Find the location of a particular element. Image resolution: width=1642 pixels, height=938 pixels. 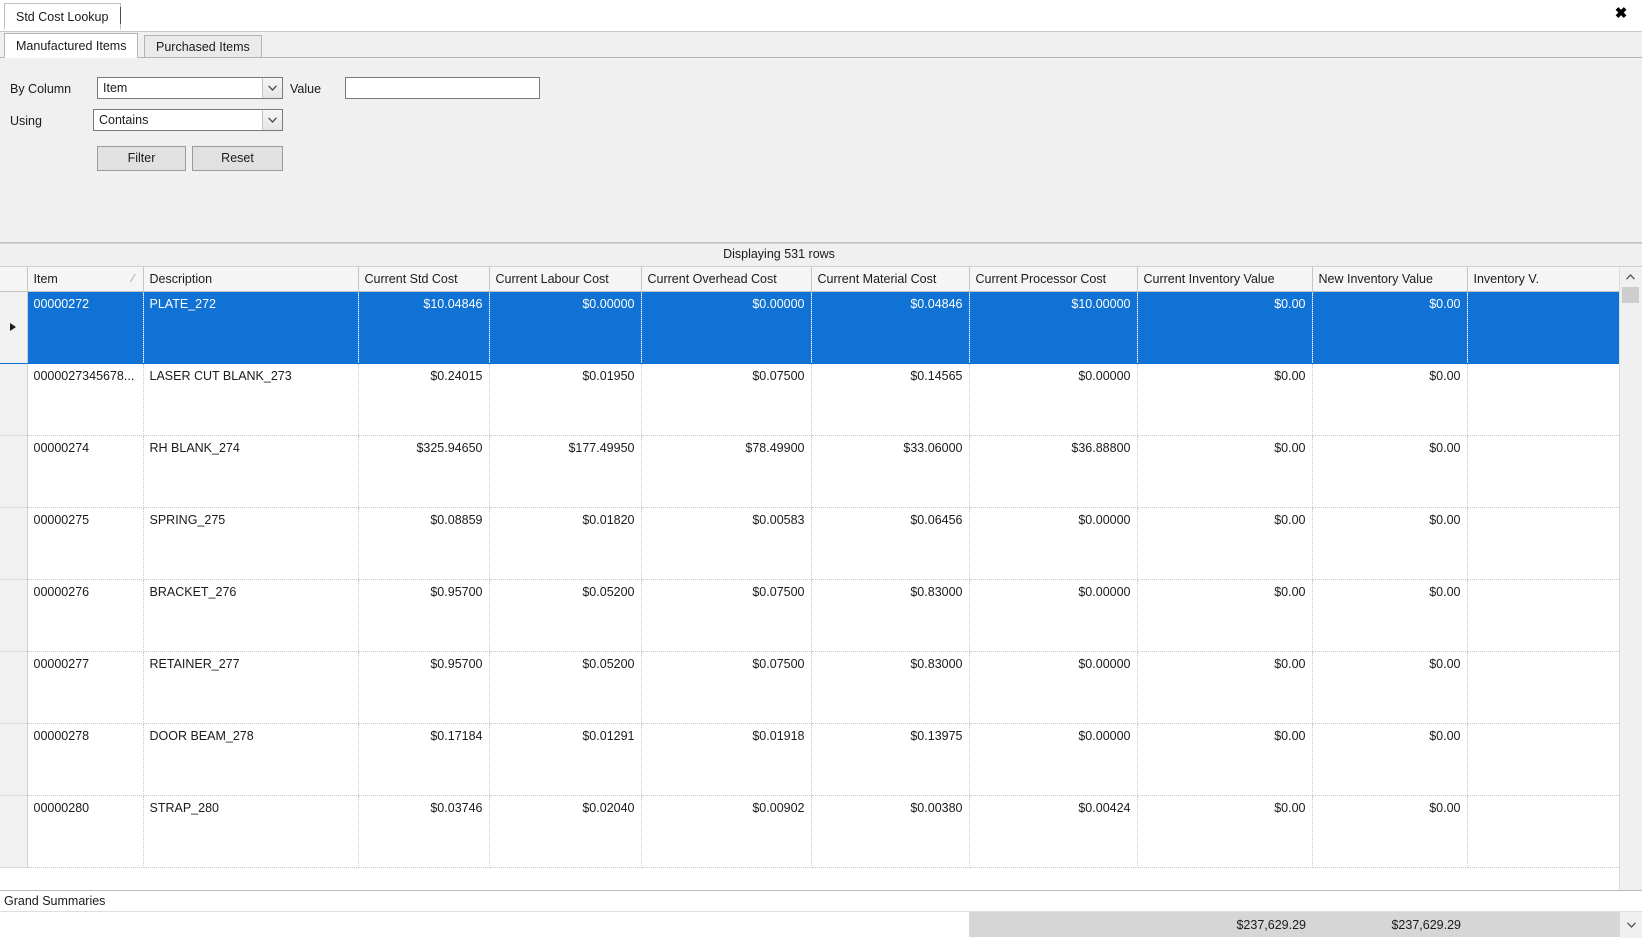

description-cell: RETAINER_277 is located at coordinates (251, 687).